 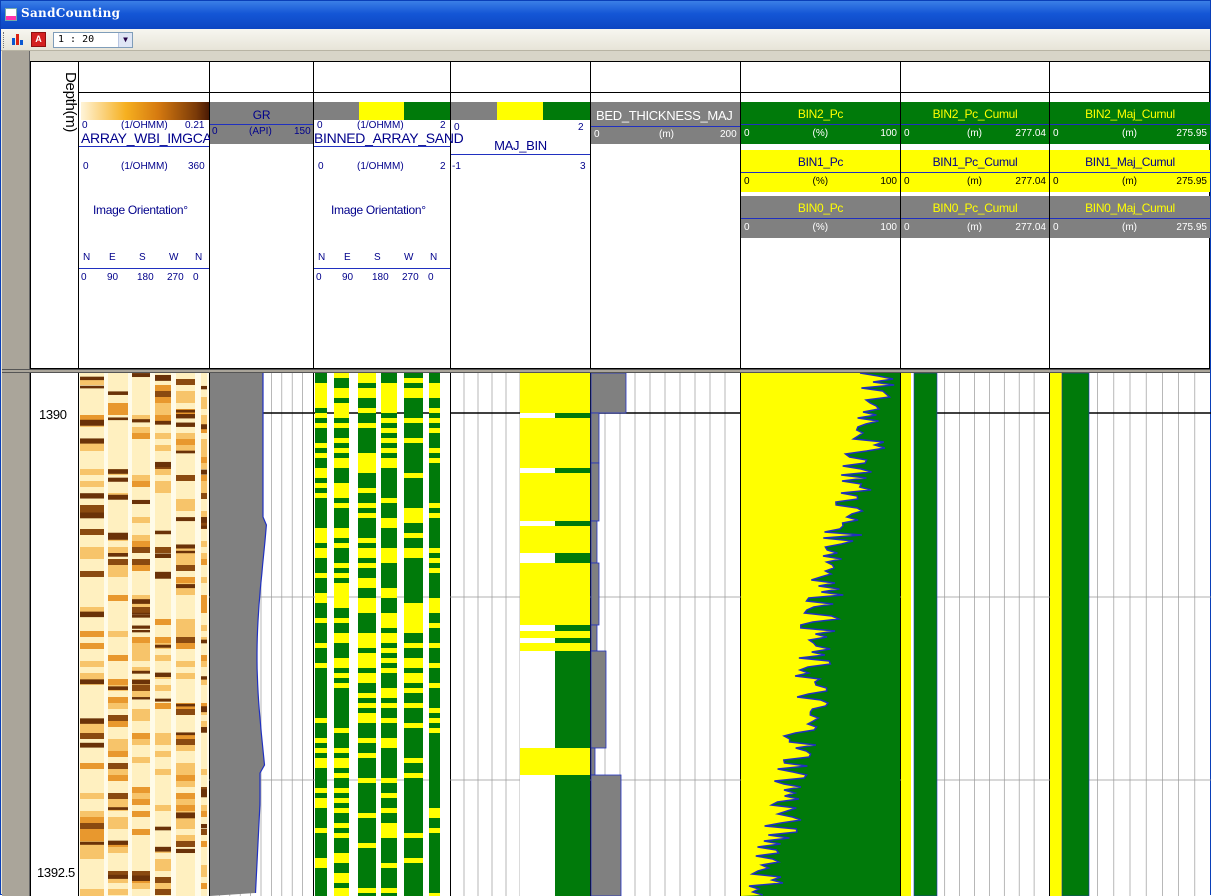 What do you see at coordinates (975, 217) in the screenshot?
I see `pc-cumul-bin0-header: BIN0_Pc_Cumul 0 (m) 277.04` at bounding box center [975, 217].